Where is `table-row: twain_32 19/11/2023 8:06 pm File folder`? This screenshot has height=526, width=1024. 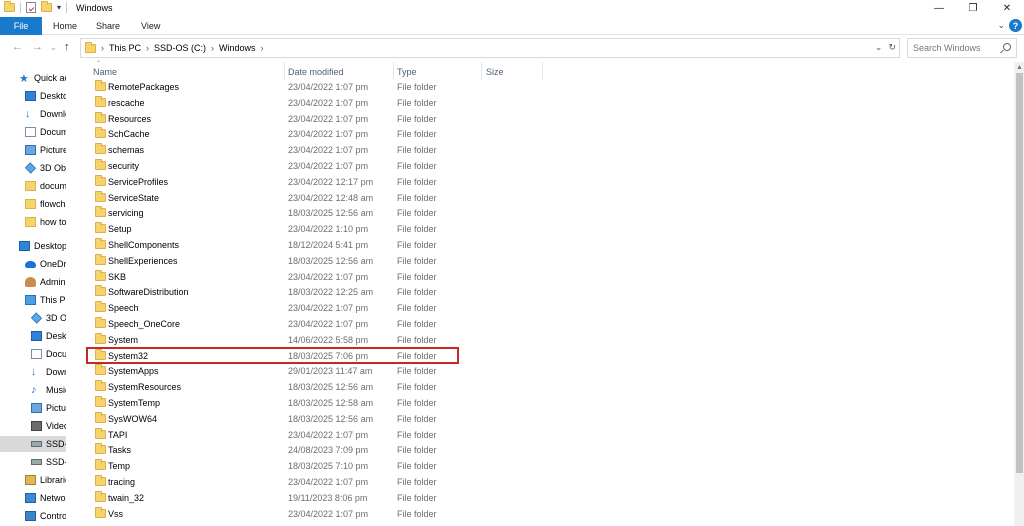
table-row: twain_32 19/11/2023 8:06 pm File folder is located at coordinates (276, 498).